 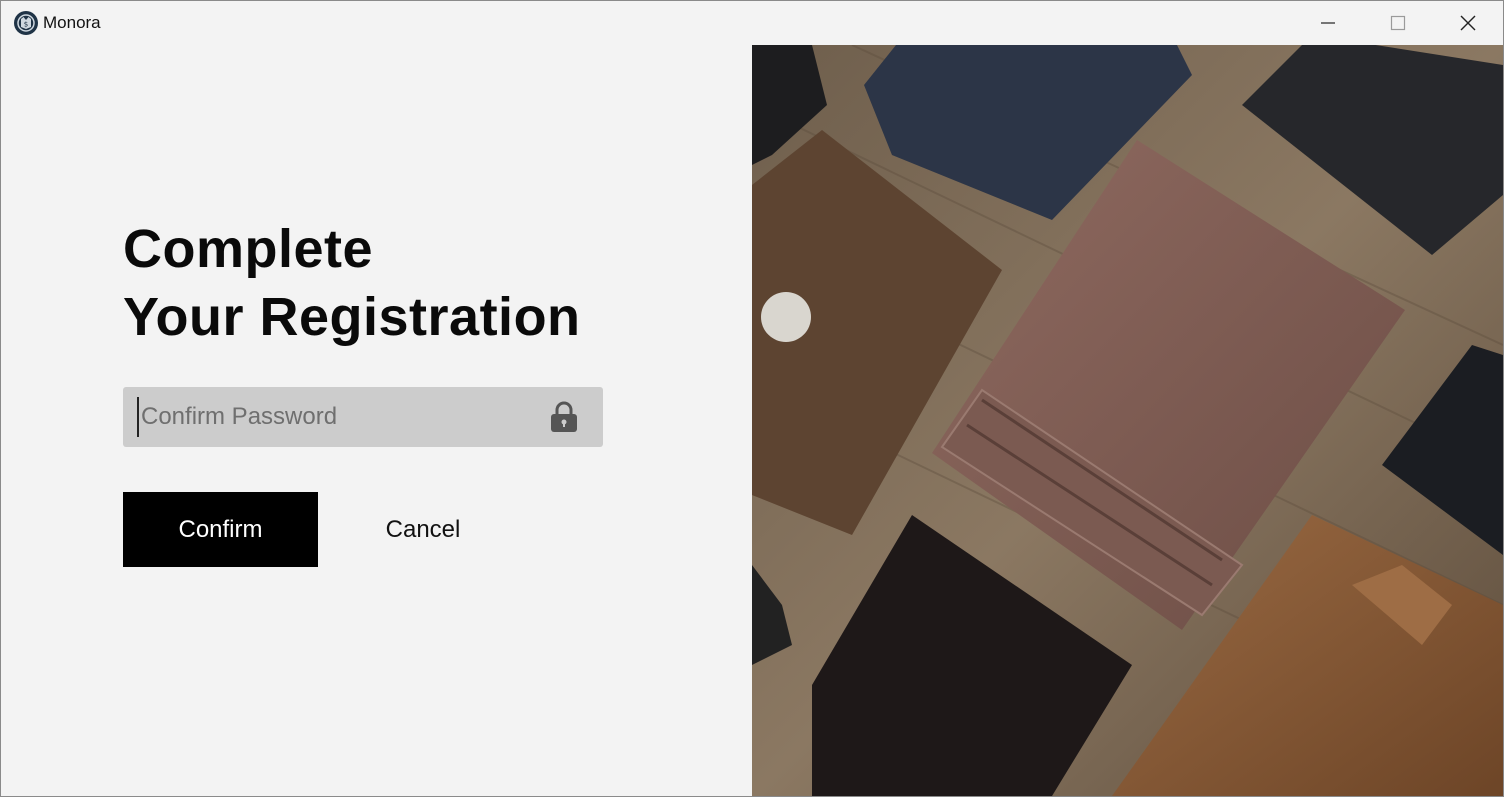 I want to click on maximize-icon, so click(x=1398, y=23).